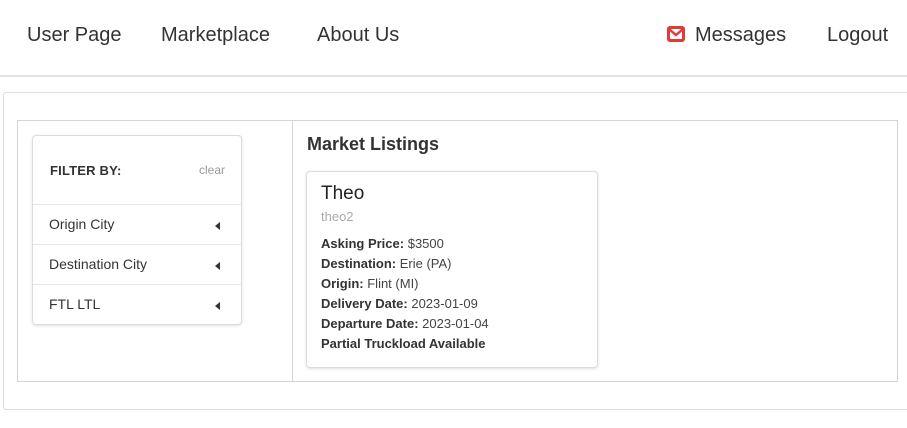  I want to click on delivery-date-value: 2023-01-09, so click(444, 303).